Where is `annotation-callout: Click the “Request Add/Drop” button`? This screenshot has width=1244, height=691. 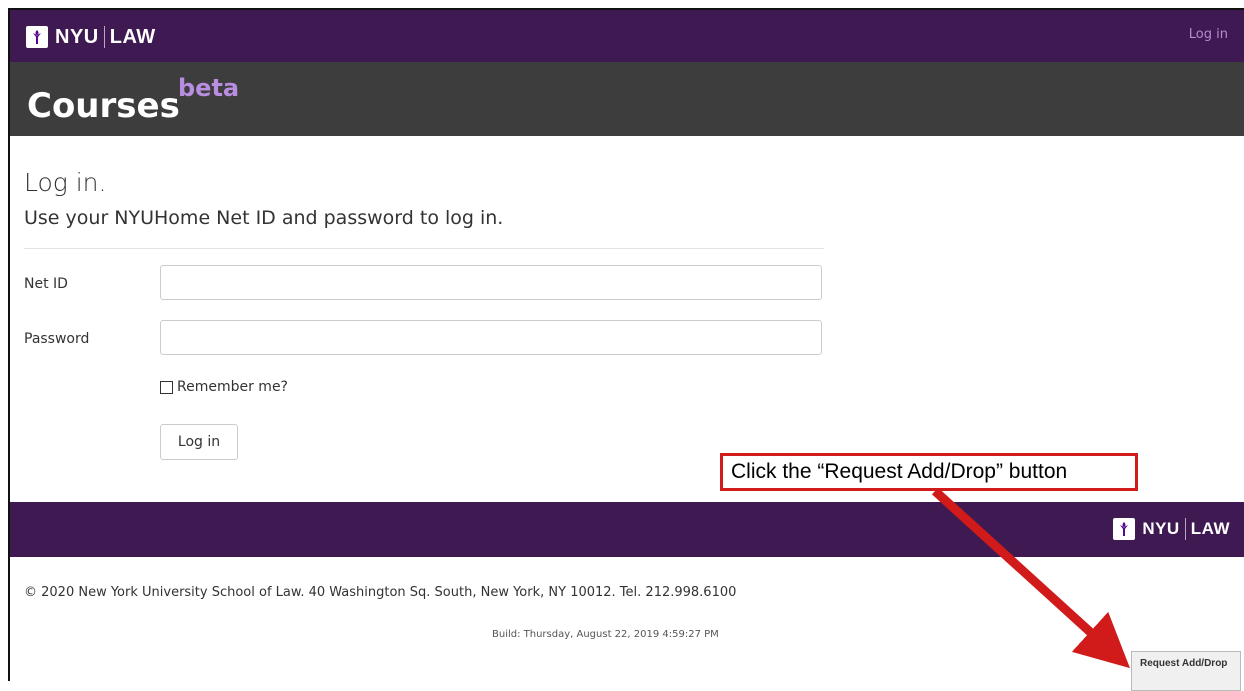
annotation-callout: Click the “Request Add/Drop” button is located at coordinates (929, 472).